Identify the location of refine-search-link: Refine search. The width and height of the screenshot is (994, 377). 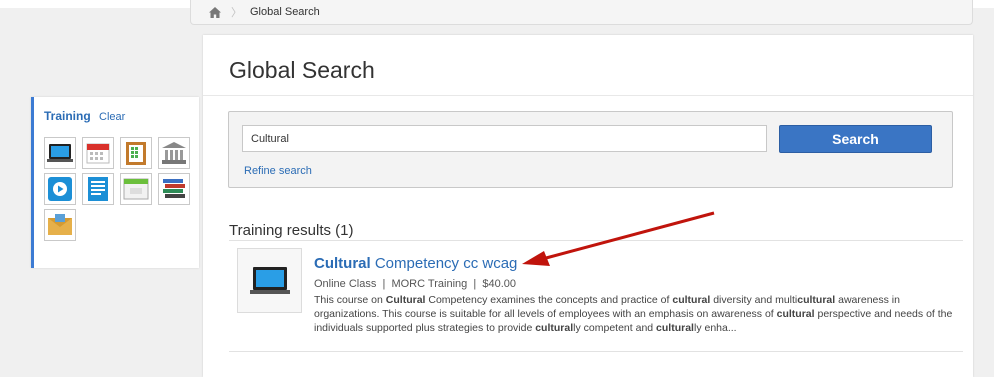
(278, 171).